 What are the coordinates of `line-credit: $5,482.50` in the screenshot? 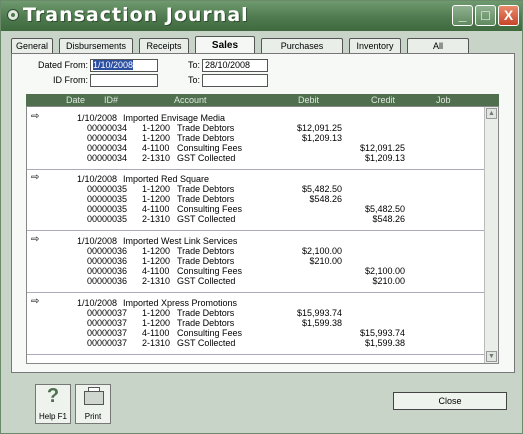 It's located at (384, 209).